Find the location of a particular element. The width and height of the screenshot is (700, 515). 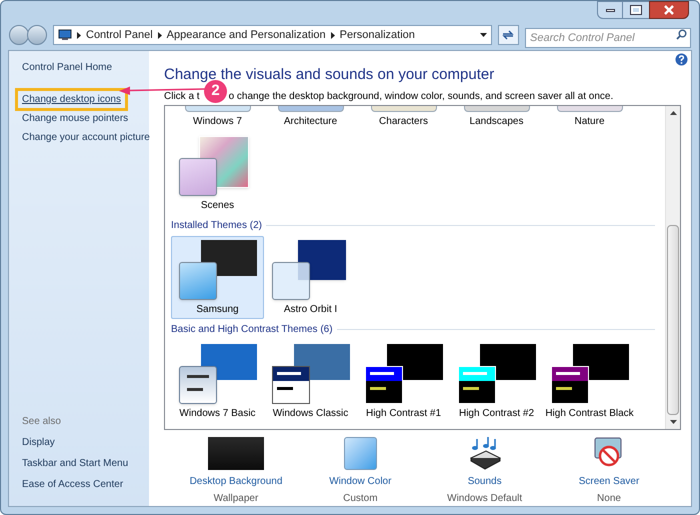

scrollbar is located at coordinates (672, 267).